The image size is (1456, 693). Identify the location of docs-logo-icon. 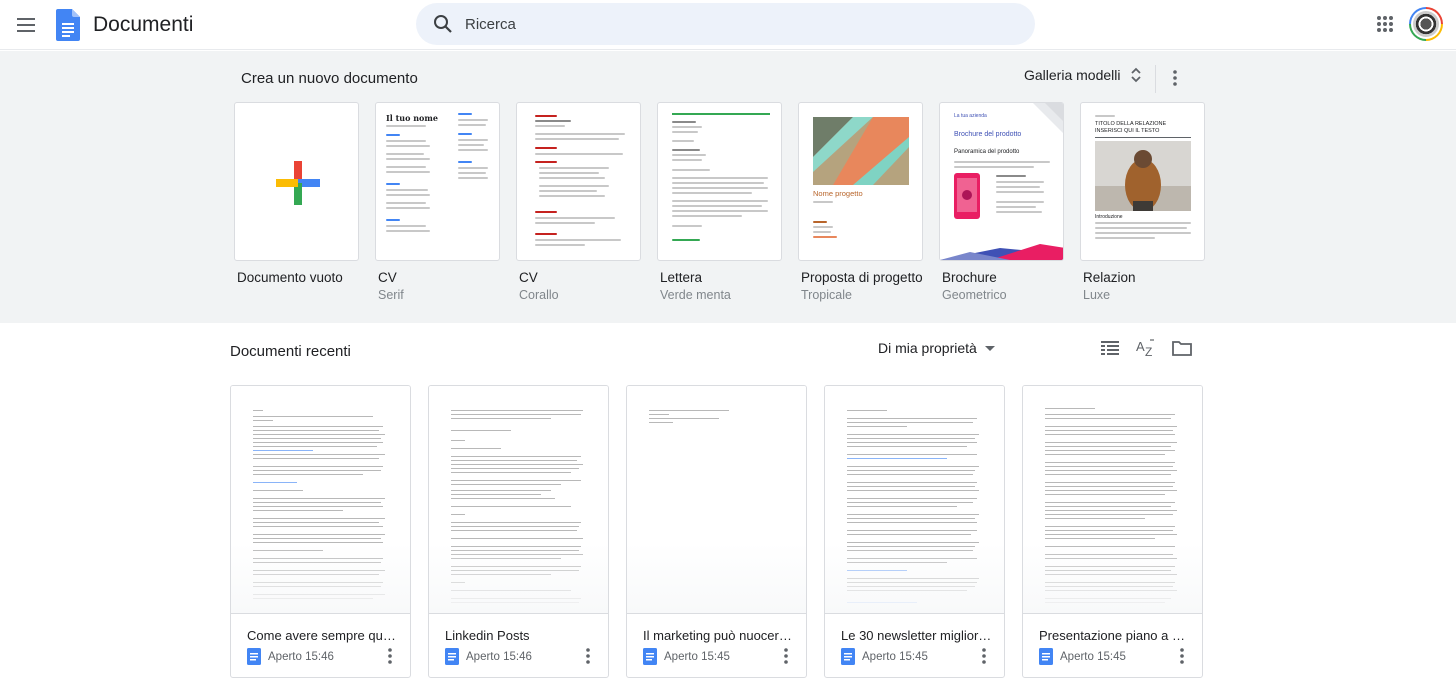
(68, 24).